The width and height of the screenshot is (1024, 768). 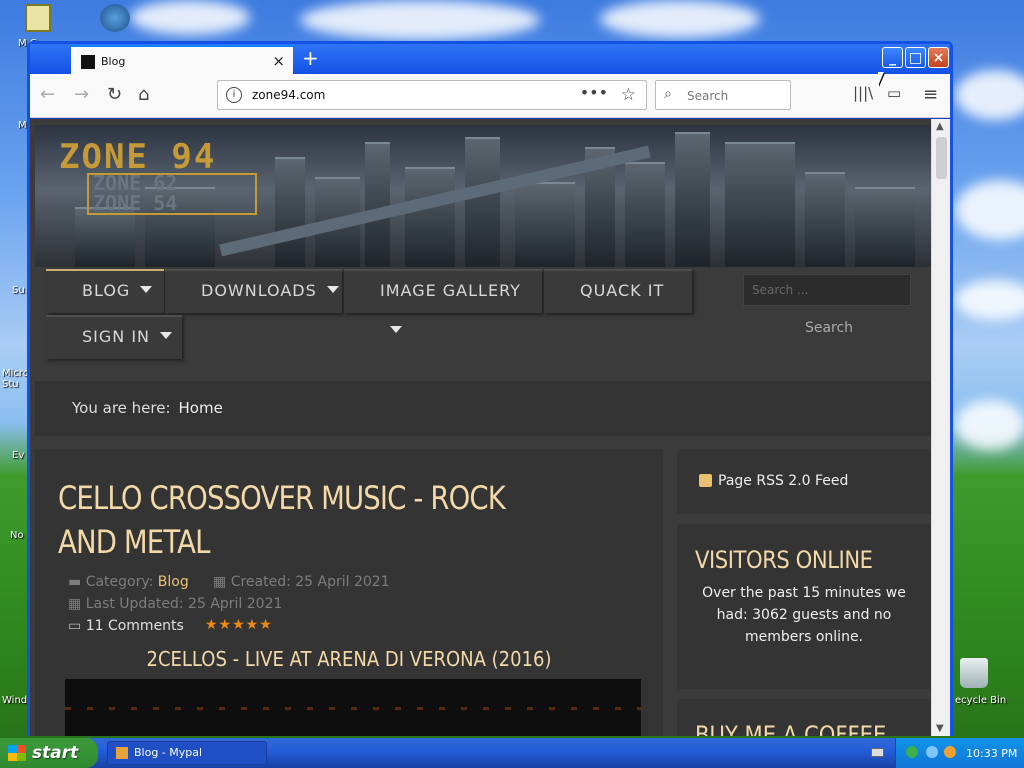 I want to click on desktop-label-4: Micro Stu, so click(x=15, y=379).